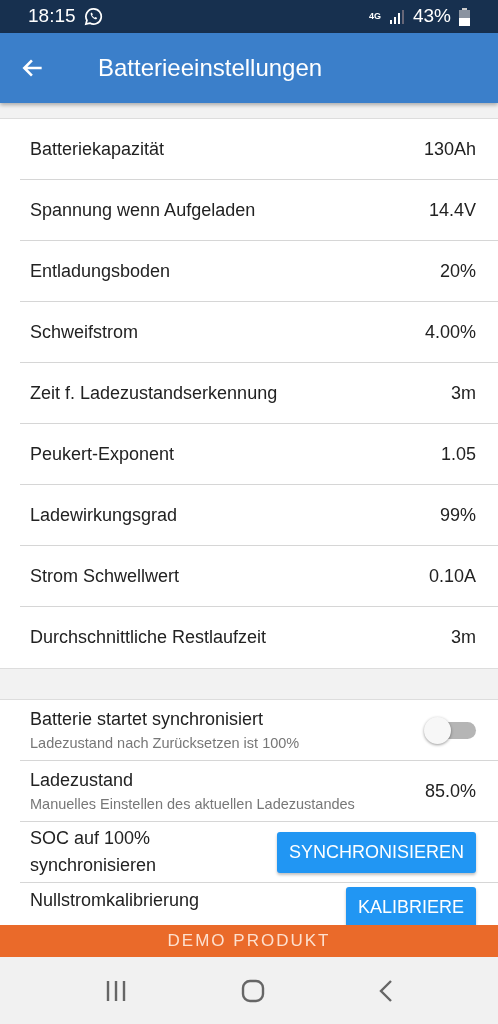  What do you see at coordinates (259, 149) in the screenshot?
I see `setting-row: Batteriekapazität 130Ah` at bounding box center [259, 149].